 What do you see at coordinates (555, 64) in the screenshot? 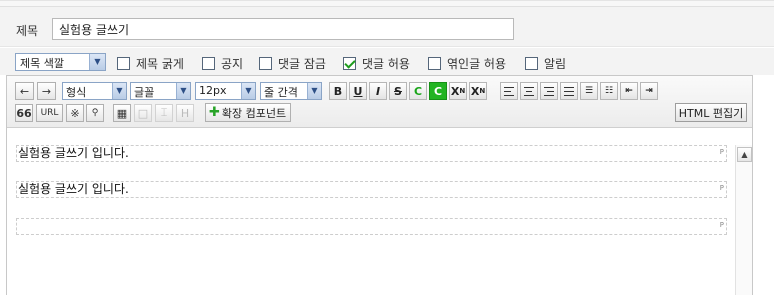
I see `checkbox-label: 알림` at bounding box center [555, 64].